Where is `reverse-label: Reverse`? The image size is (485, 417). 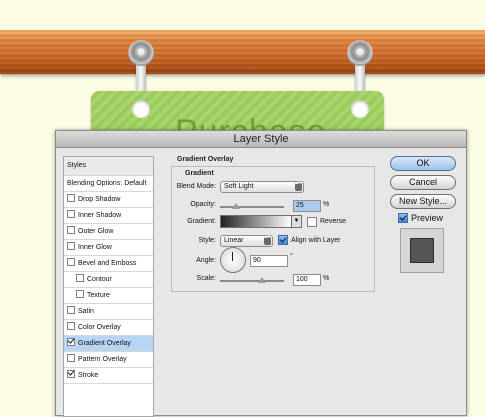
reverse-label: Reverse is located at coordinates (333, 221).